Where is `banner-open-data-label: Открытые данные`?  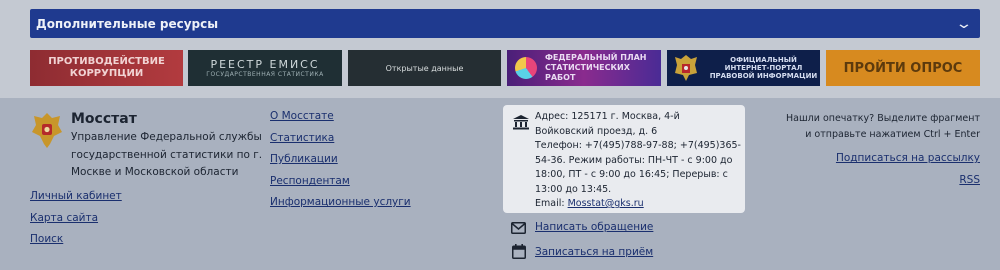
banner-open-data-label: Открытые данные is located at coordinates (424, 68).